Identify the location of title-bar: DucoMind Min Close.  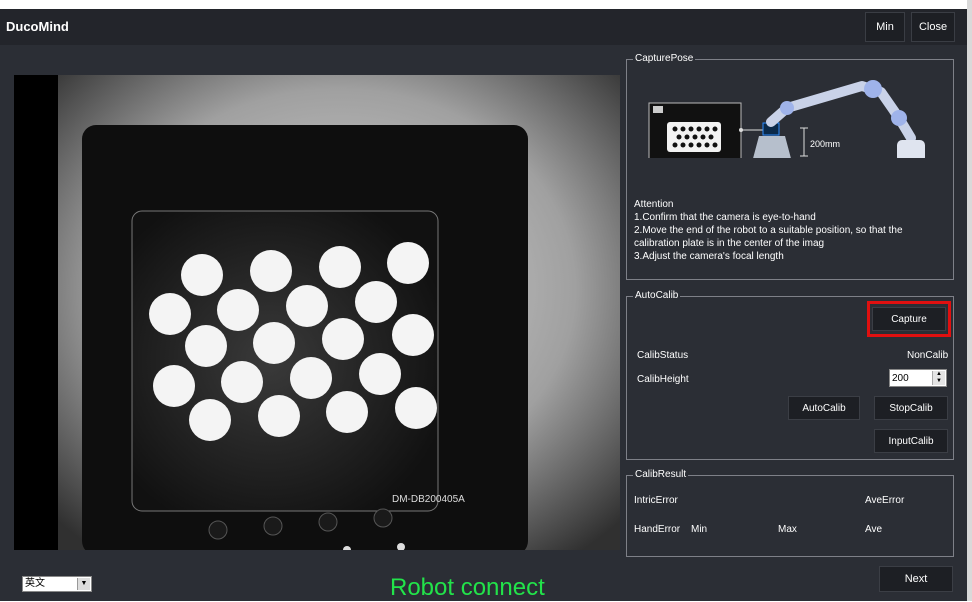
(483, 27).